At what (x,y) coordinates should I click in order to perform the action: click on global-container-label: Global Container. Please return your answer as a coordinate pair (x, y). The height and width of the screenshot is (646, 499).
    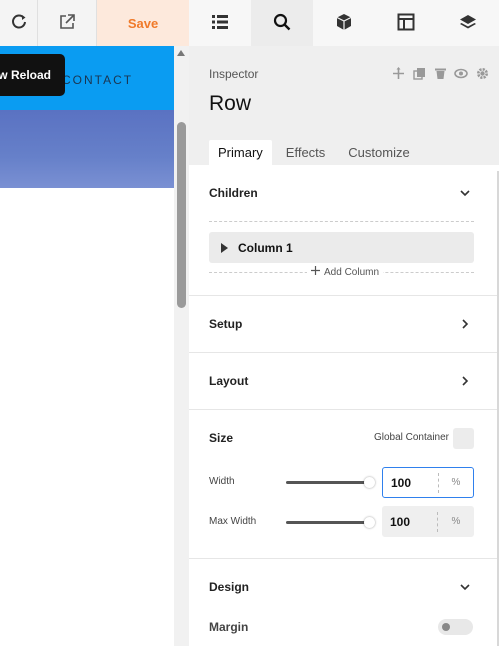
    Looking at the image, I should click on (411, 437).